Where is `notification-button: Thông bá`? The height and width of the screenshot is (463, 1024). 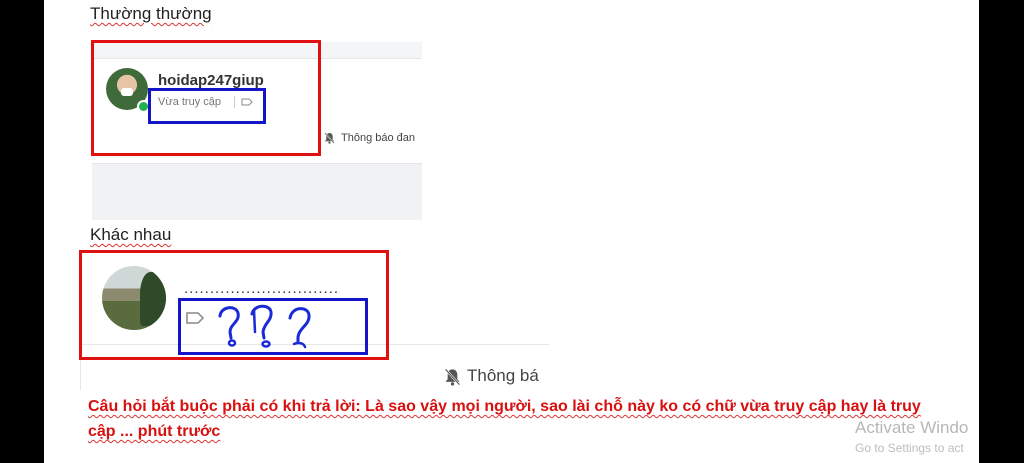 notification-button: Thông bá is located at coordinates (496, 376).